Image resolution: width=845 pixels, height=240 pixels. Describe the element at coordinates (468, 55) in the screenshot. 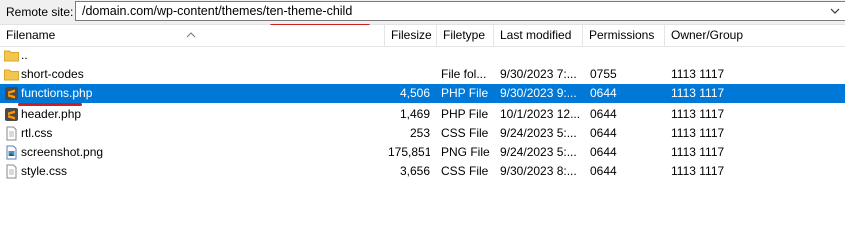

I see `file-type` at that location.